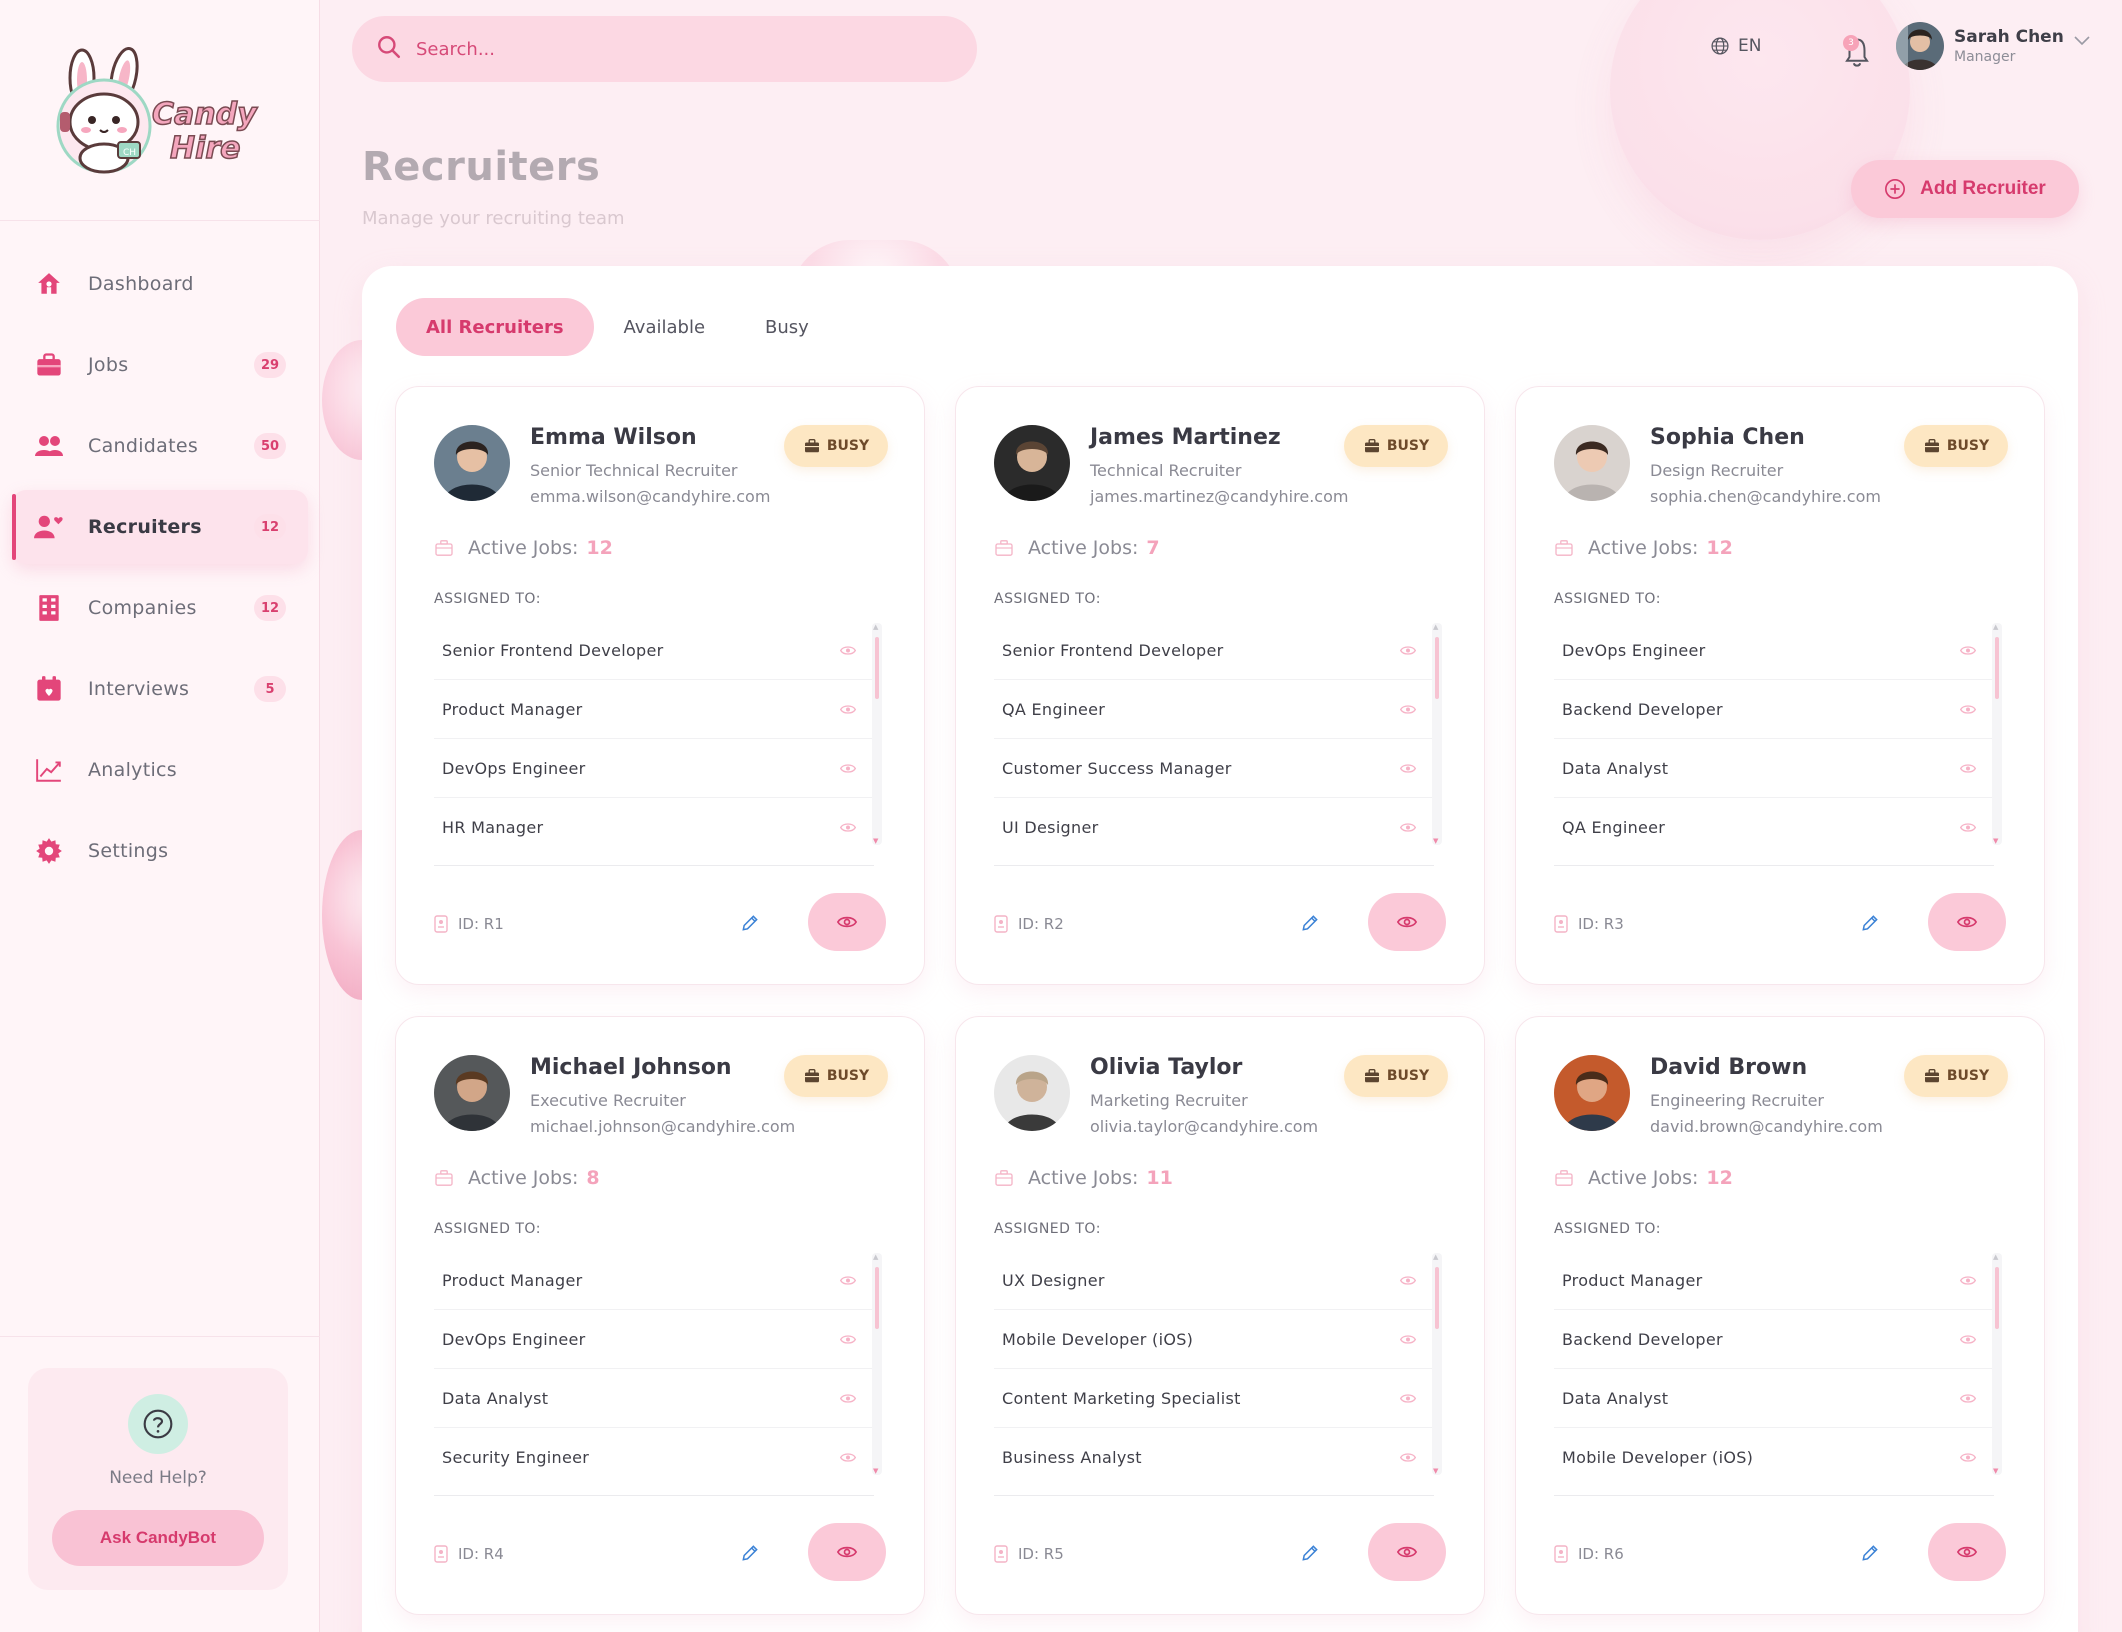 The height and width of the screenshot is (1632, 2122). Describe the element at coordinates (1214, 1462) in the screenshot. I see `assigned-job-row: Business Analyst` at that location.